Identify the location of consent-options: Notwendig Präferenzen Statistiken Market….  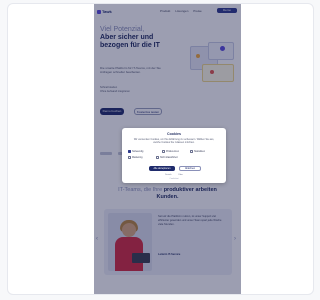
(174, 155).